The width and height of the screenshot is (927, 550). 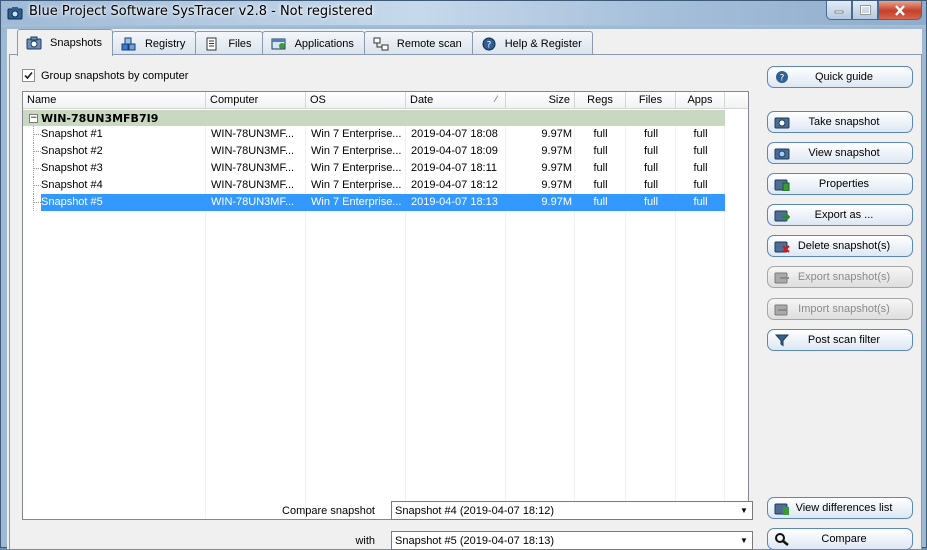 What do you see at coordinates (34, 43) in the screenshot?
I see `camera-icon` at bounding box center [34, 43].